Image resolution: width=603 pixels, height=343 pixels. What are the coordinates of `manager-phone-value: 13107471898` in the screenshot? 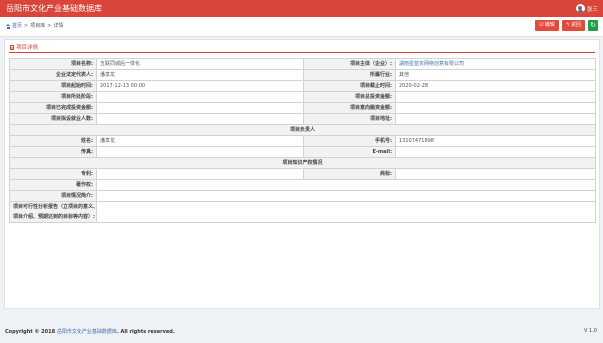 It's located at (495, 141).